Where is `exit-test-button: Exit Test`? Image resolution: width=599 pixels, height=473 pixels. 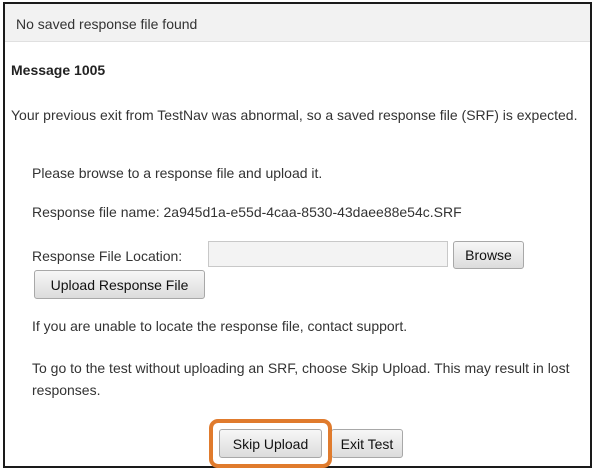 exit-test-button: Exit Test is located at coordinates (367, 443).